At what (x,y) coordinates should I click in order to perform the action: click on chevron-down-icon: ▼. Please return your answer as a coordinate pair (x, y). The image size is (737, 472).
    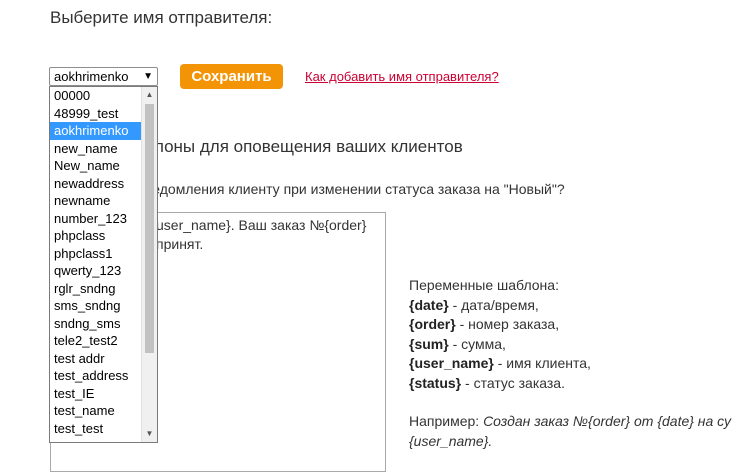
    Looking at the image, I should click on (148, 76).